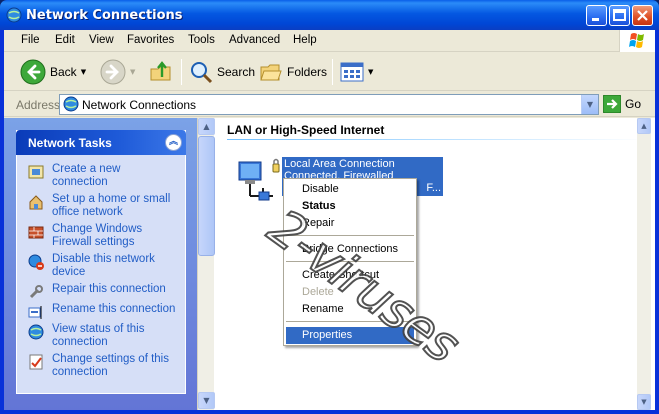  Describe the element at coordinates (437, 139) in the screenshot. I see `group-divider` at that location.